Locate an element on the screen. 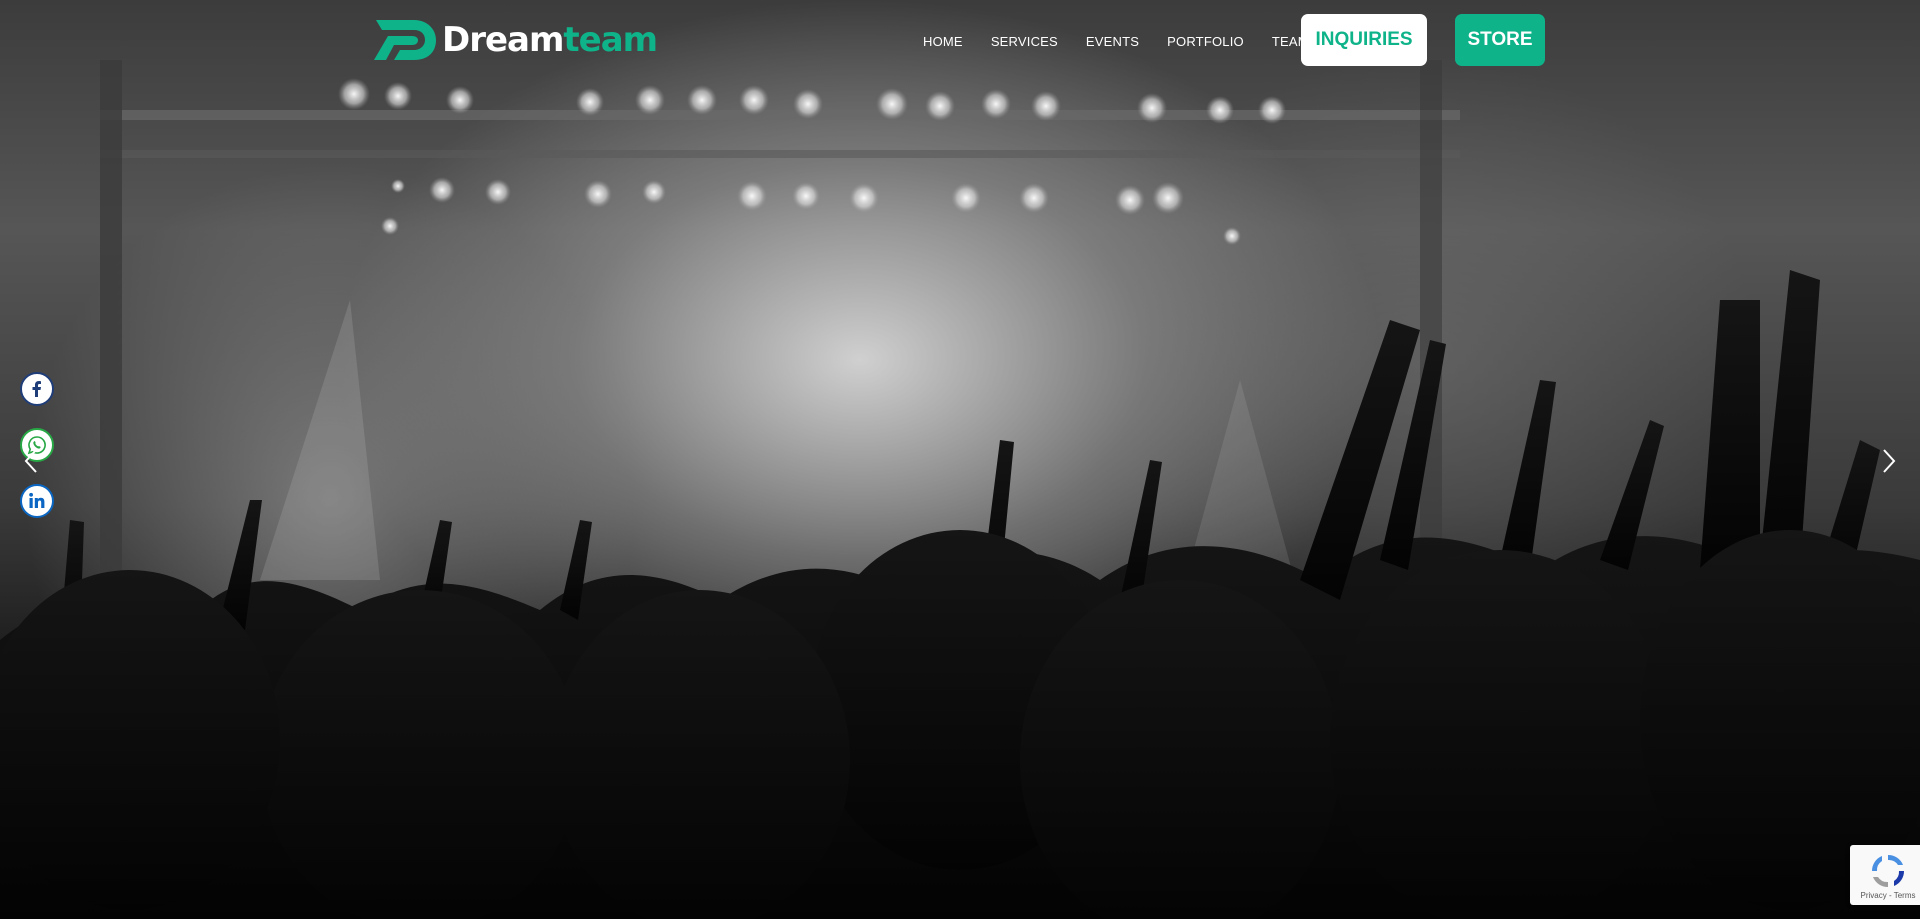 The image size is (1920, 919). facebook-icon is located at coordinates (36, 389).